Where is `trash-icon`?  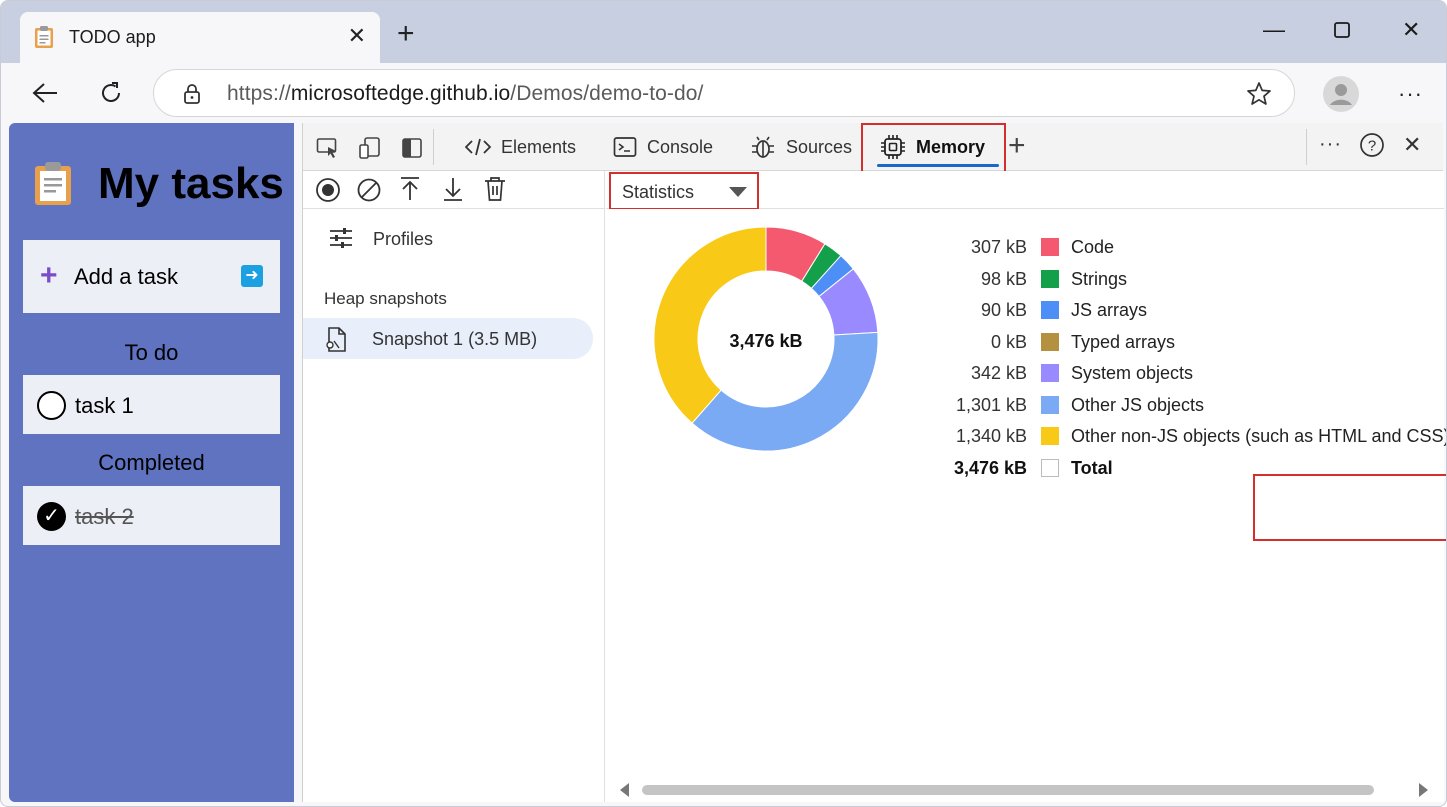 trash-icon is located at coordinates (495, 191).